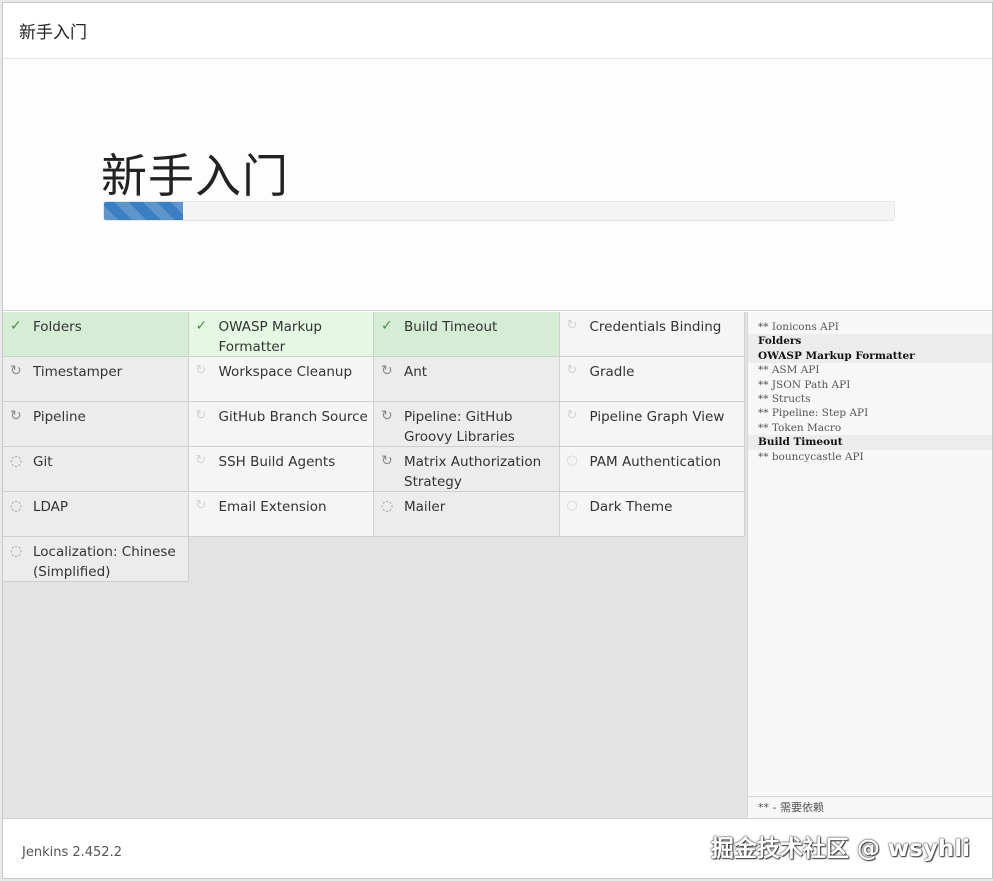 The width and height of the screenshot is (993, 881). I want to click on watermark: 掘金技术社区 @ wsyhli, so click(840, 849).